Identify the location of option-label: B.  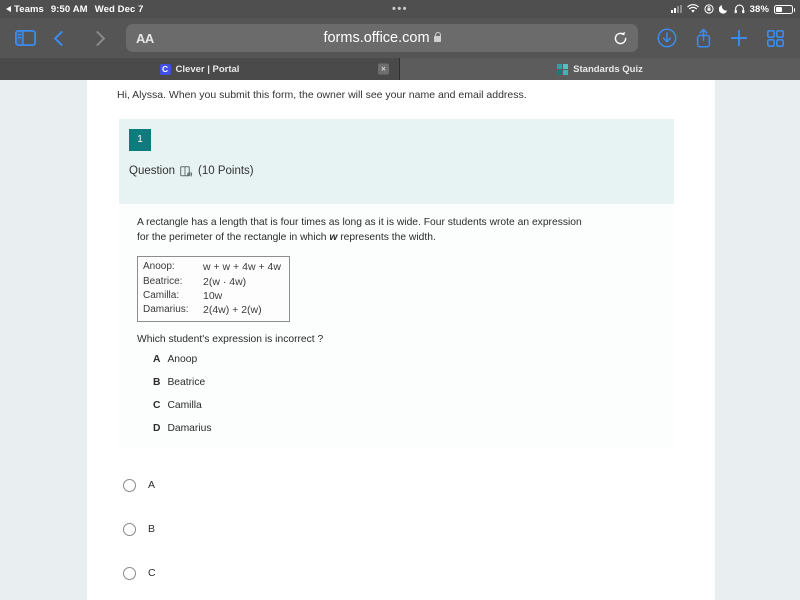
(152, 529).